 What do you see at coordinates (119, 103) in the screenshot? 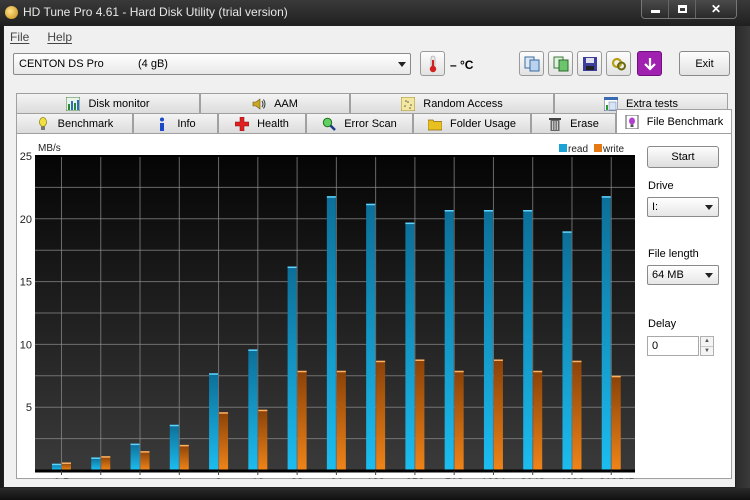
I see `tab-label: Disk monitor` at bounding box center [119, 103].